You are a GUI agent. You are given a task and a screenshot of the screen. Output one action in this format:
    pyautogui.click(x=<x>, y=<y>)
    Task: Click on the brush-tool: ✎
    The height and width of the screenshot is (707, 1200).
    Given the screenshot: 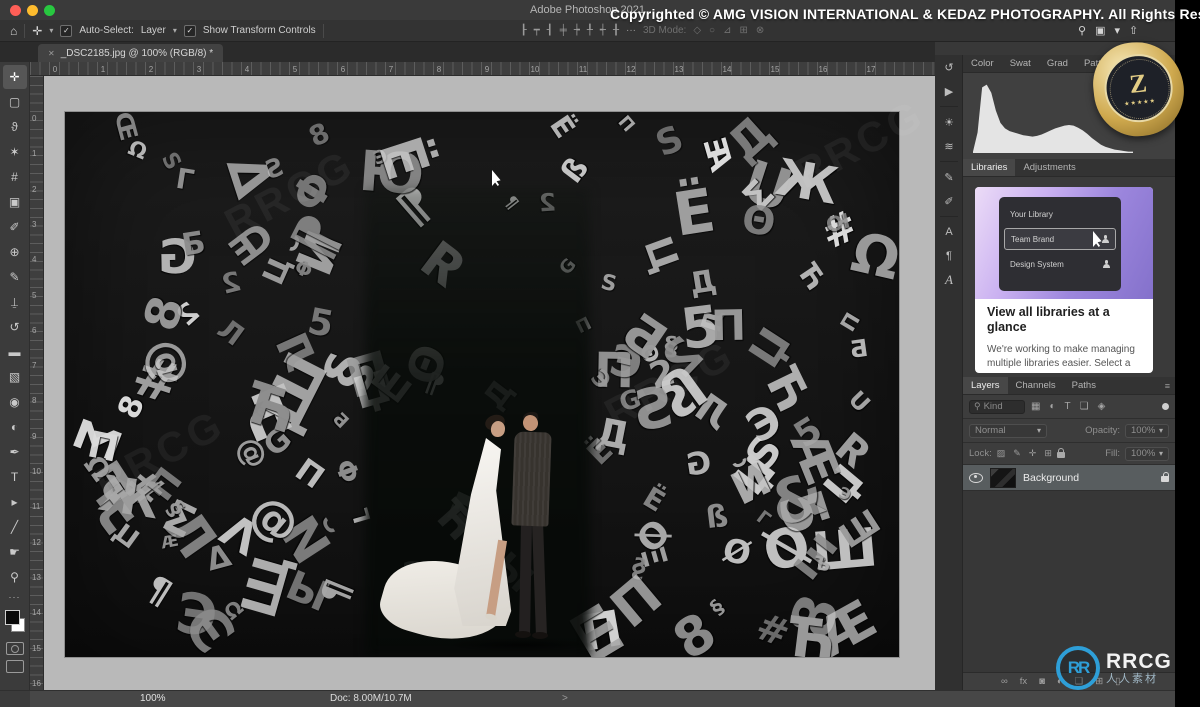 What is the action you would take?
    pyautogui.click(x=15, y=277)
    